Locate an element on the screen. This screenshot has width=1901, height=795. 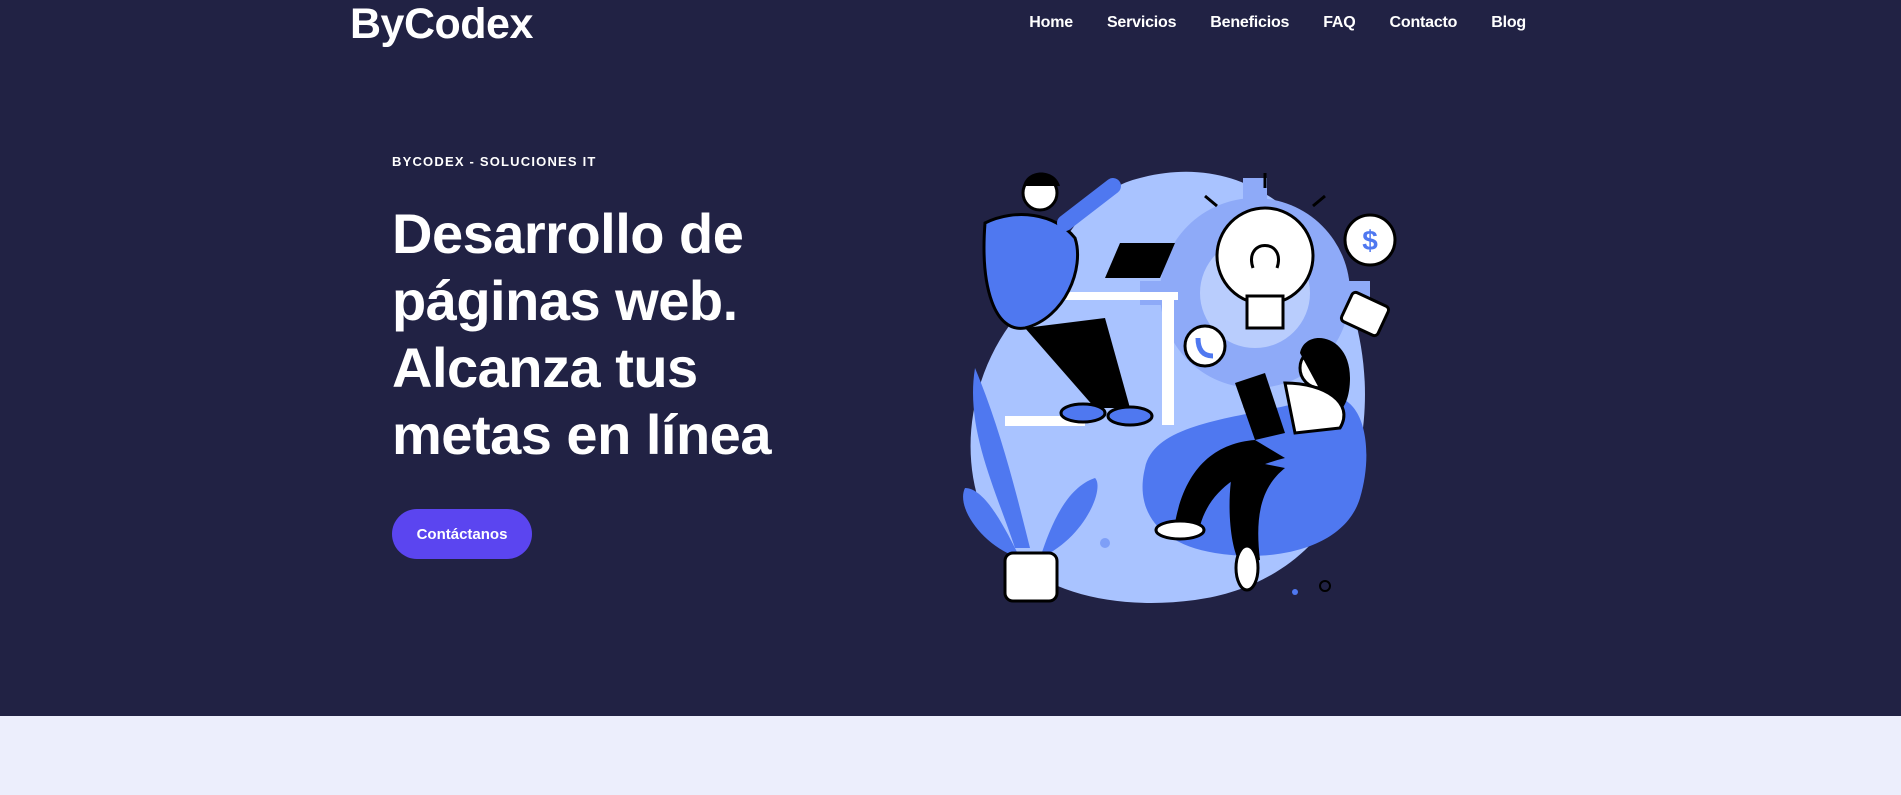
decor-ring is located at coordinates (1325, 586).